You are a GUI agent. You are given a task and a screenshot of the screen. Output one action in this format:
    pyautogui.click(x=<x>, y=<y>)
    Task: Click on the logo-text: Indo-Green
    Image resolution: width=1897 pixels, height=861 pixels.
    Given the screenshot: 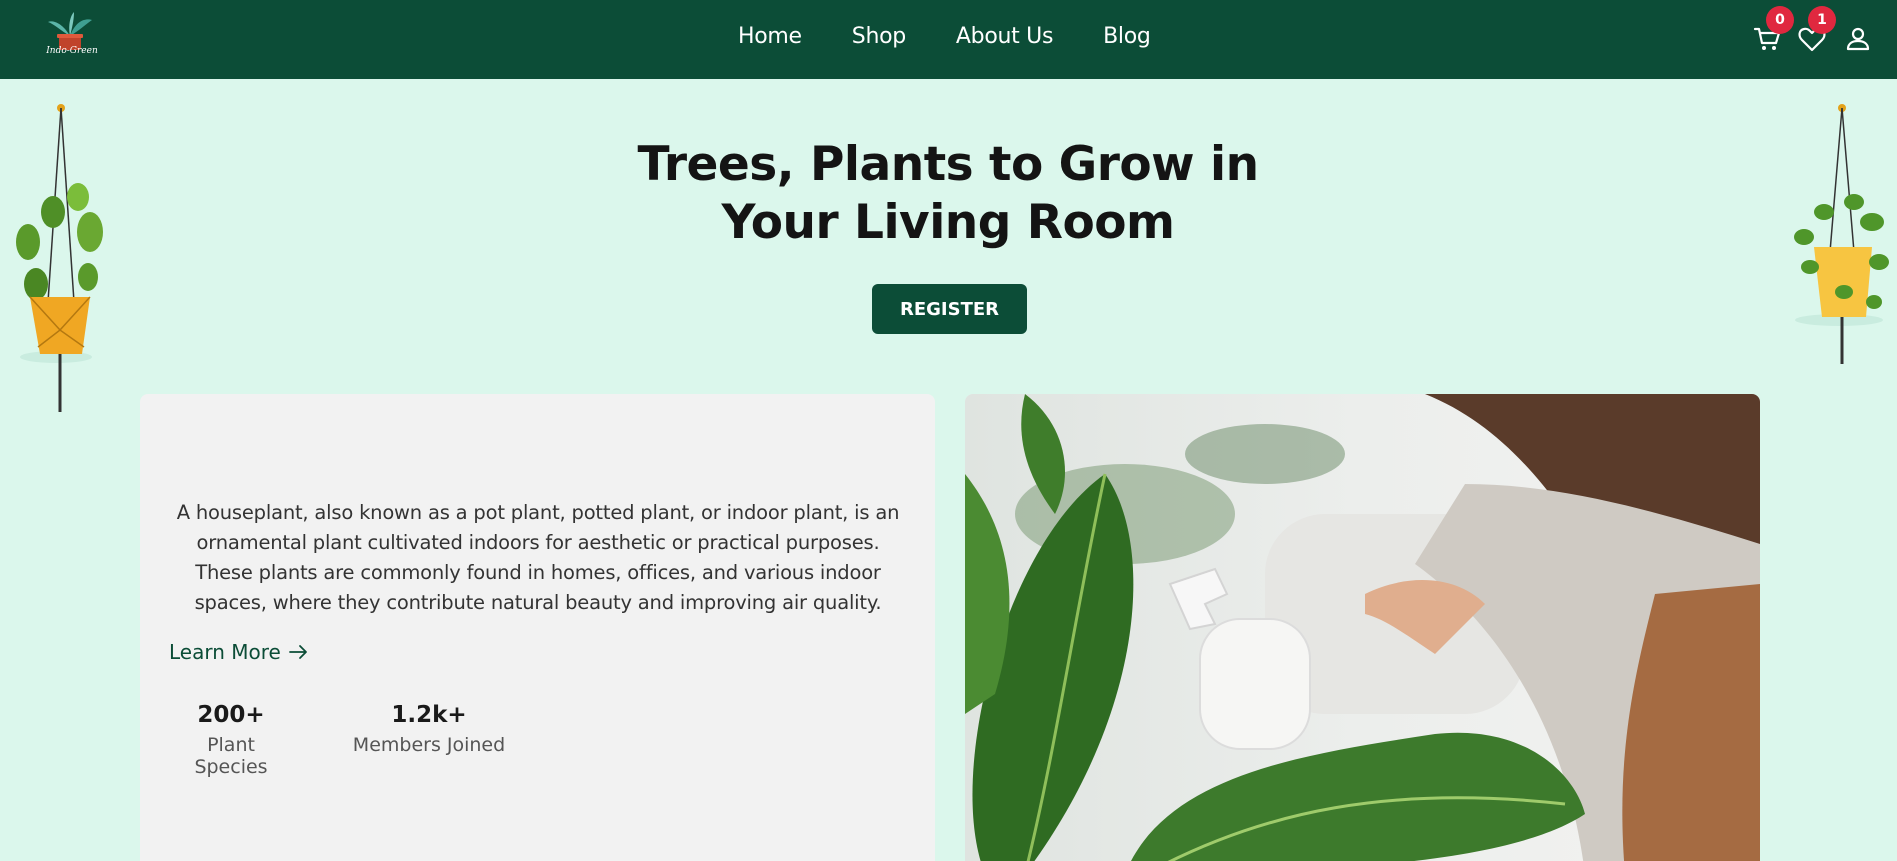 What is the action you would take?
    pyautogui.click(x=72, y=51)
    